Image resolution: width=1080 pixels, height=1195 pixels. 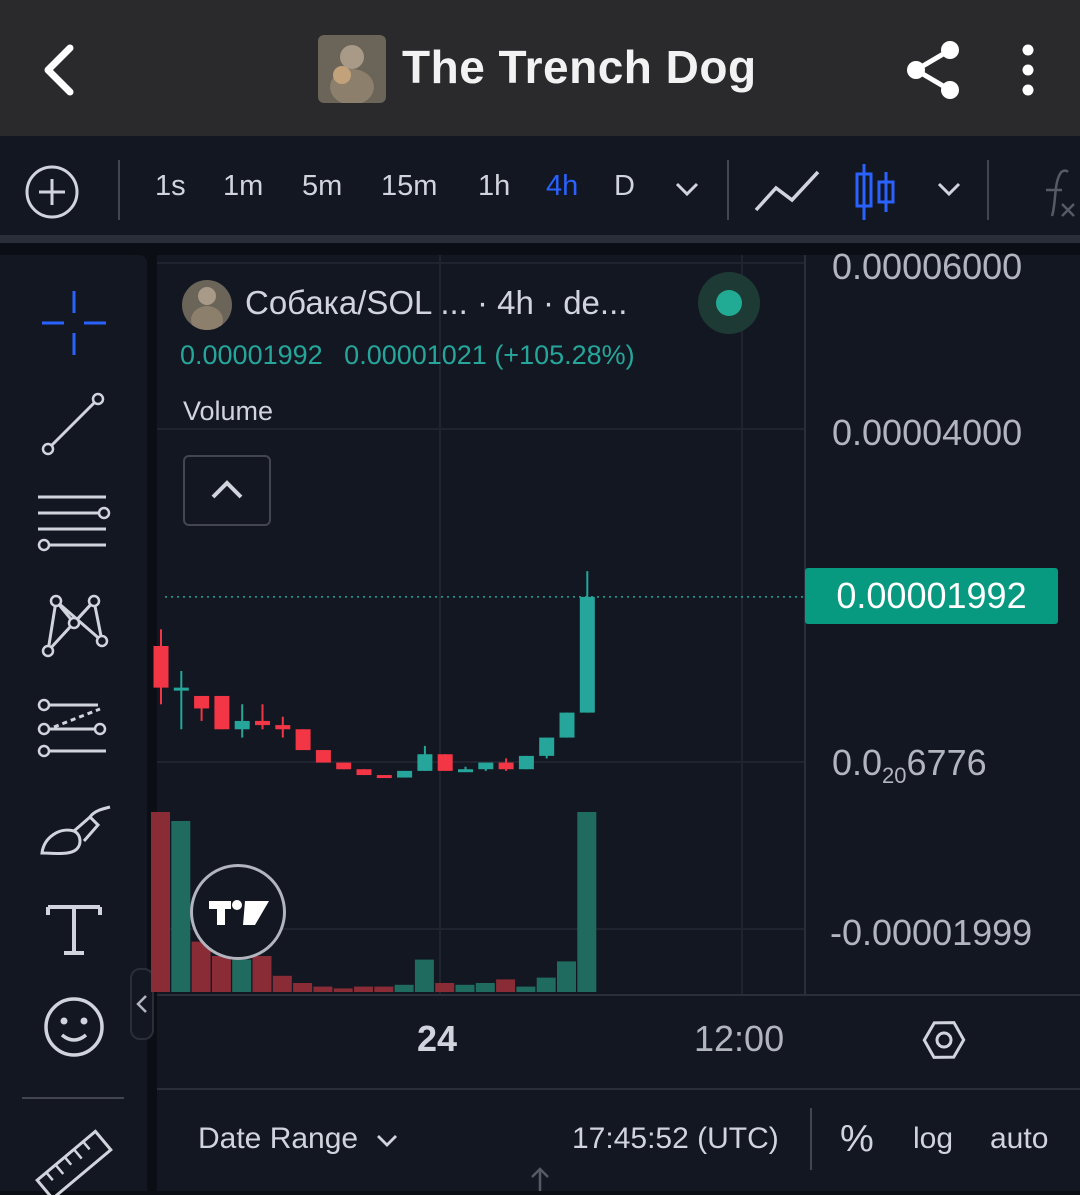 What do you see at coordinates (251, 355) in the screenshot?
I see `last-price: 0.00001992` at bounding box center [251, 355].